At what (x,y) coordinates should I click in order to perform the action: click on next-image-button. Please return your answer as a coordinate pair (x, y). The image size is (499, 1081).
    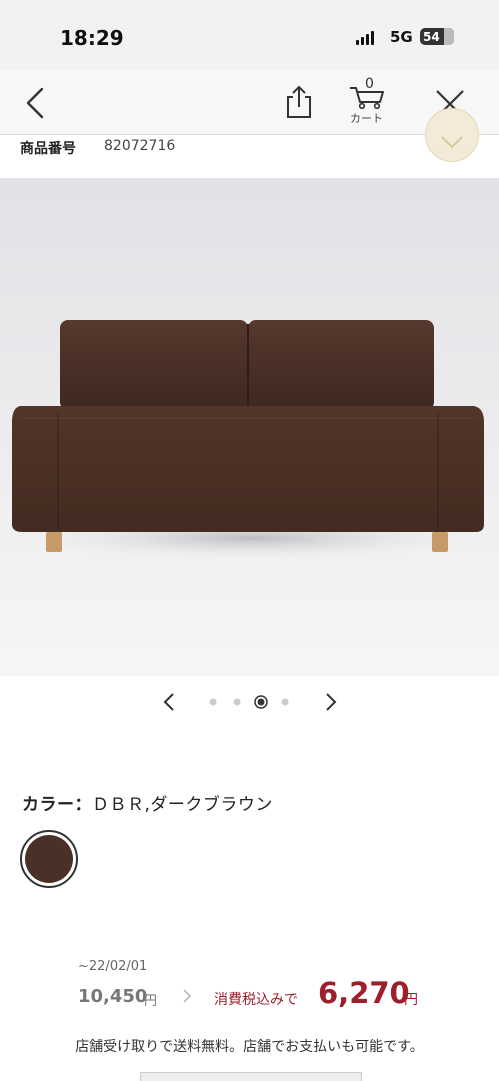
    Looking at the image, I should click on (330, 702).